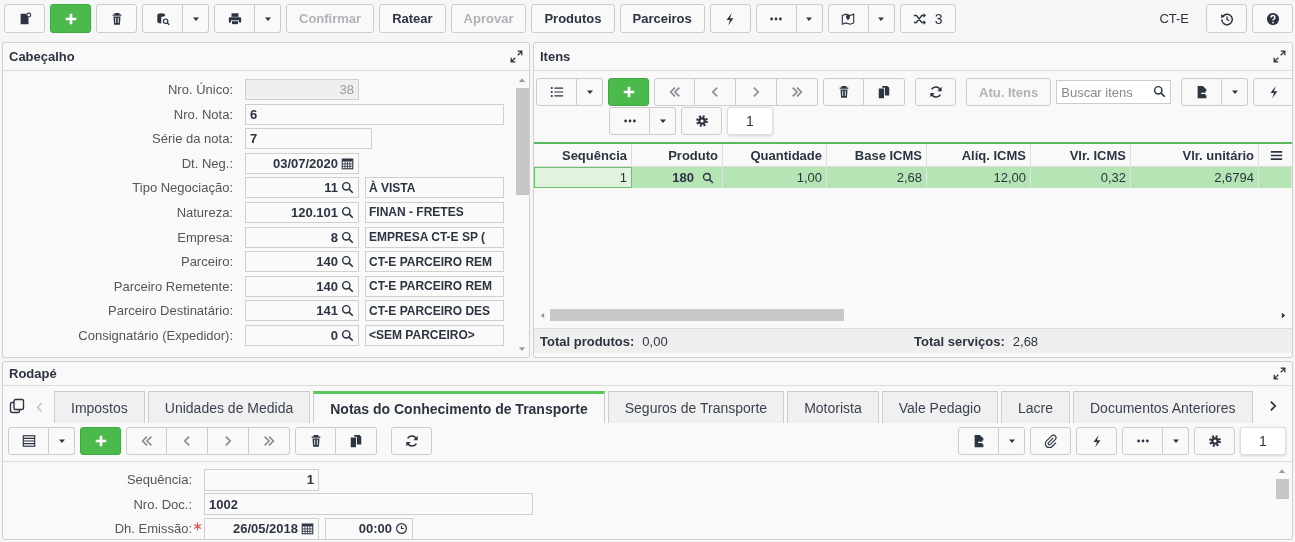 Image resolution: width=1295 pixels, height=542 pixels. What do you see at coordinates (28, 441) in the screenshot?
I see `view-mode-button` at bounding box center [28, 441].